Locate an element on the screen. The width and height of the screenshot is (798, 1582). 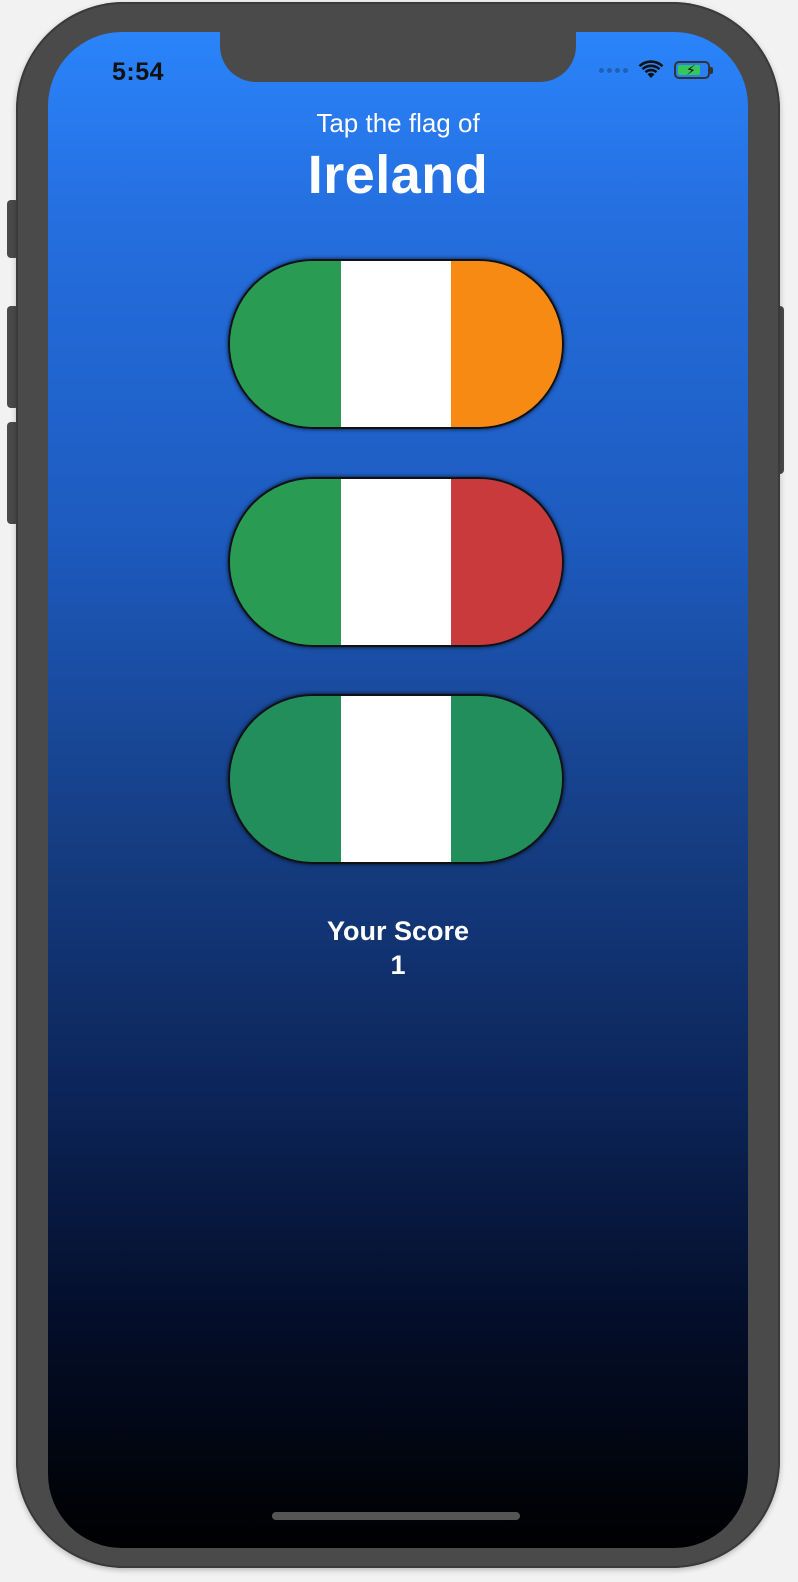
question-prompt: Tap the flag of is located at coordinates (398, 123).